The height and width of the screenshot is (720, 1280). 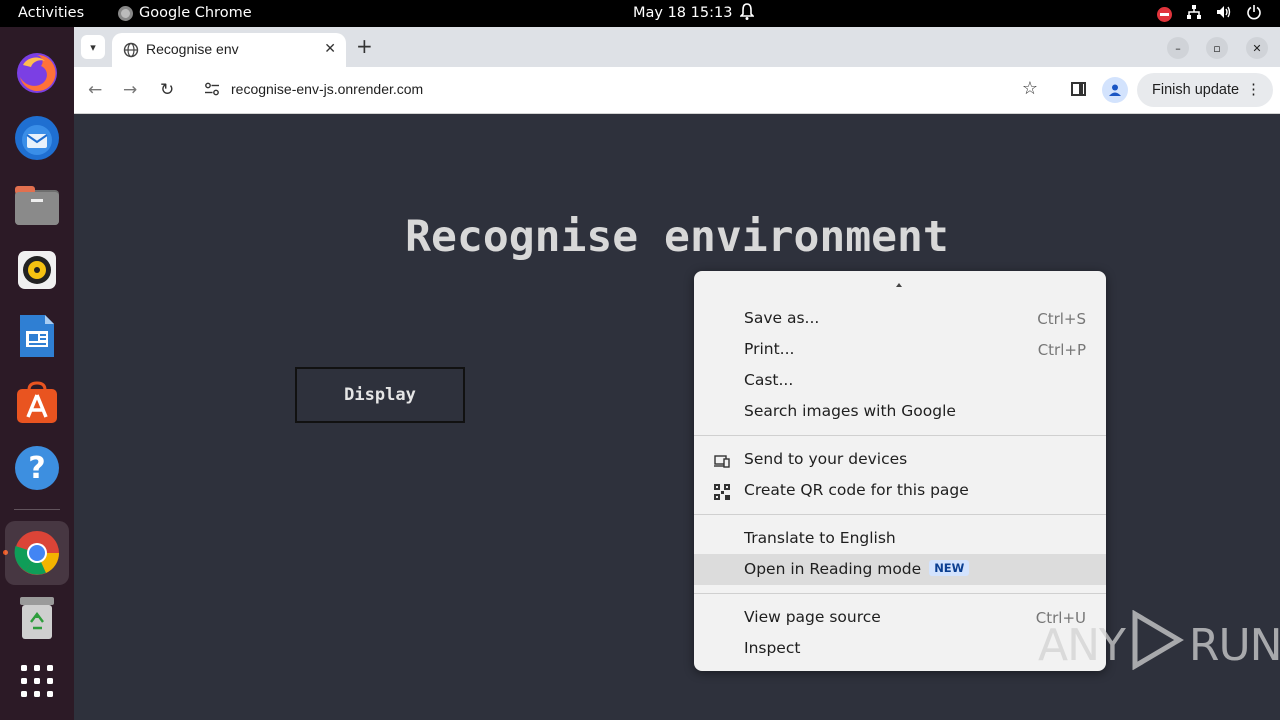 What do you see at coordinates (37, 618) in the screenshot?
I see `trash-icon` at bounding box center [37, 618].